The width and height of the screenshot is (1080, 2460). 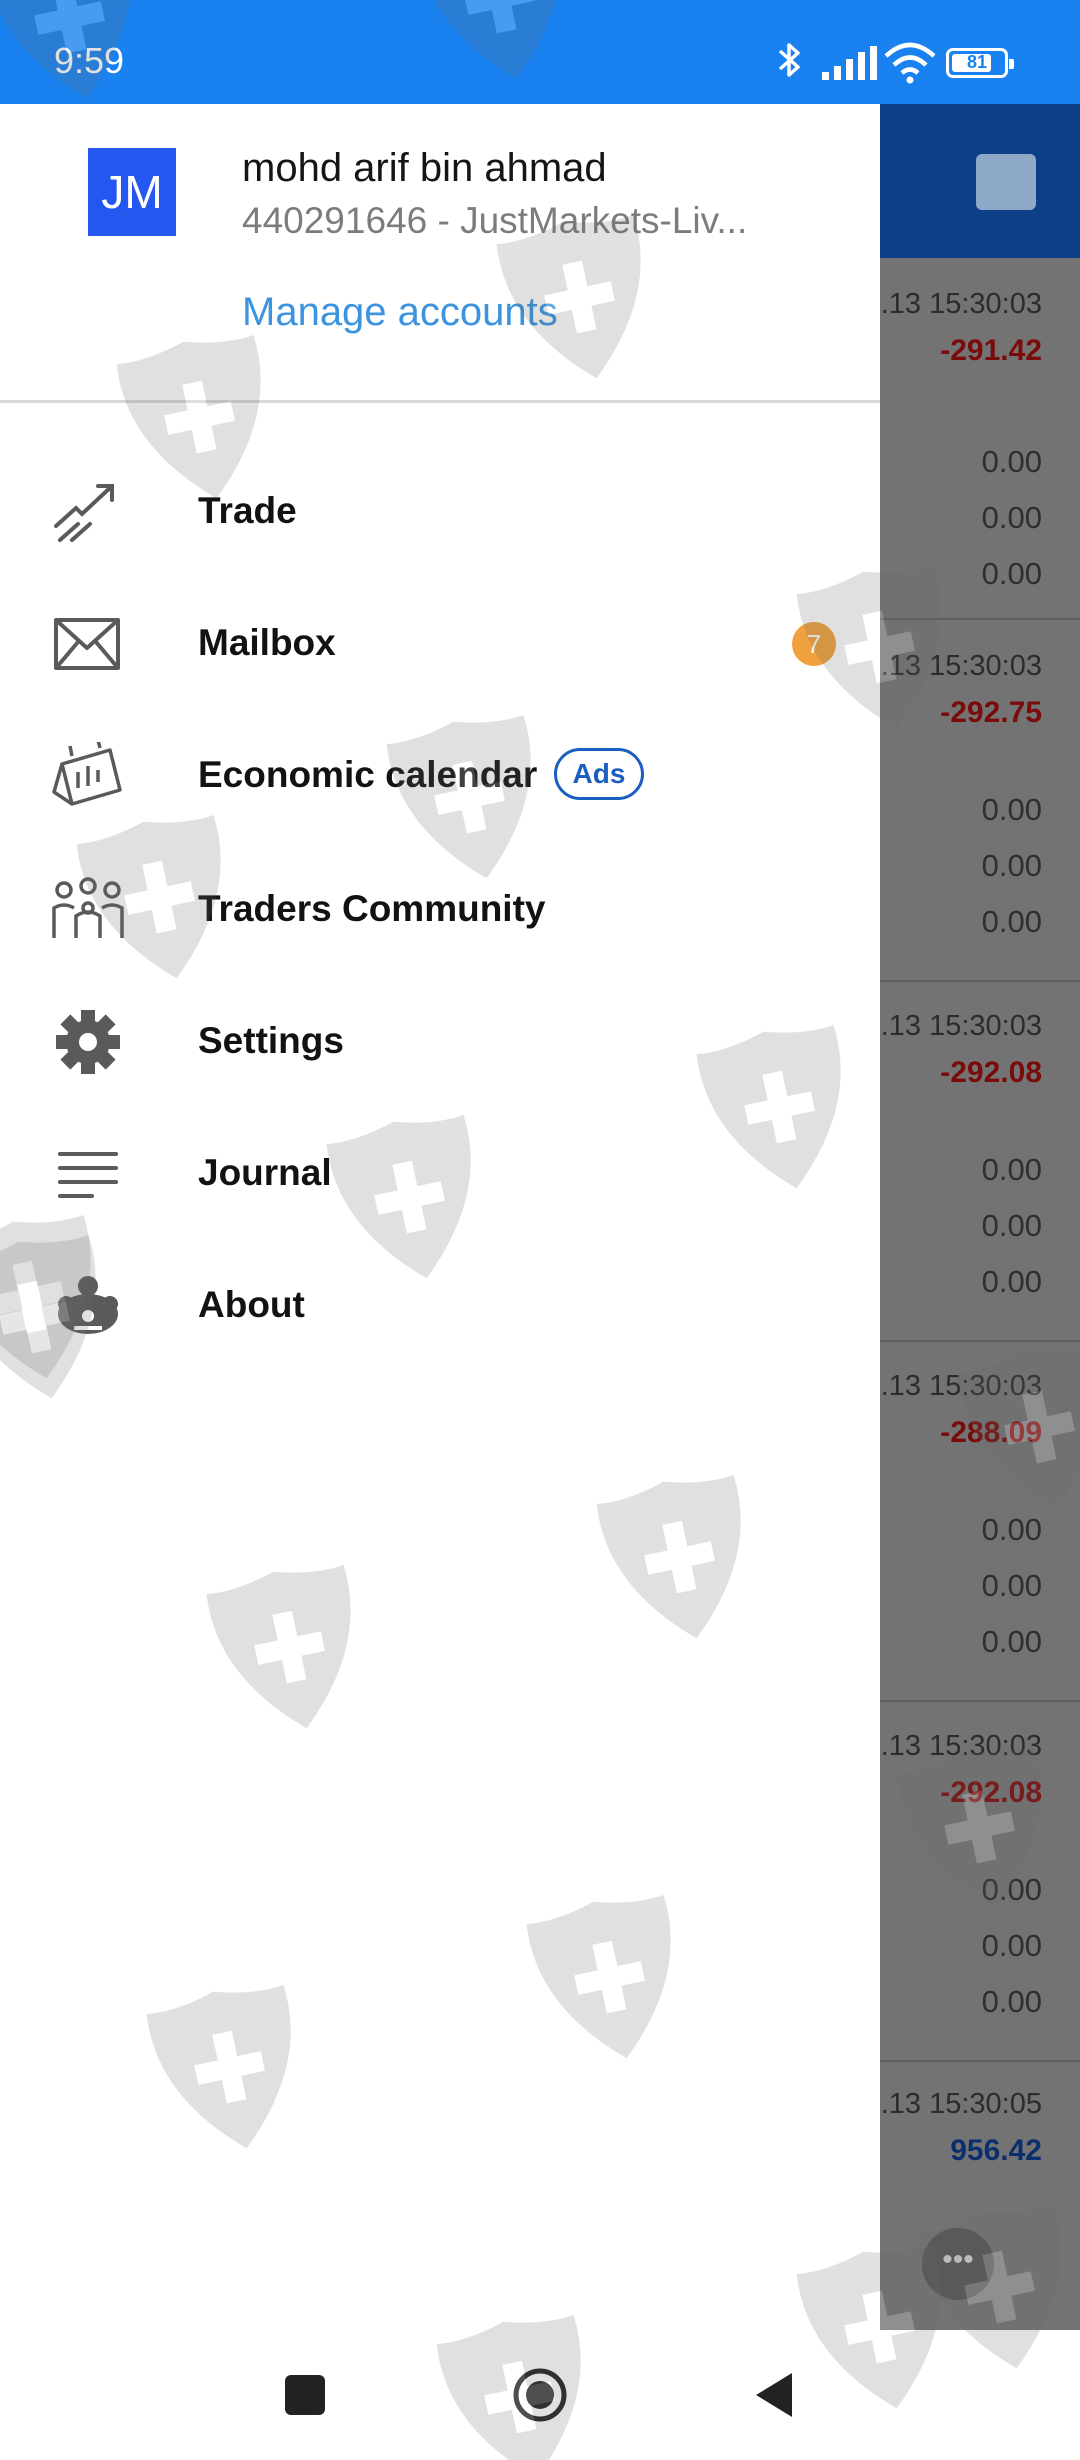 What do you see at coordinates (267, 642) in the screenshot?
I see `menu-label-mailbox: Mailbox` at bounding box center [267, 642].